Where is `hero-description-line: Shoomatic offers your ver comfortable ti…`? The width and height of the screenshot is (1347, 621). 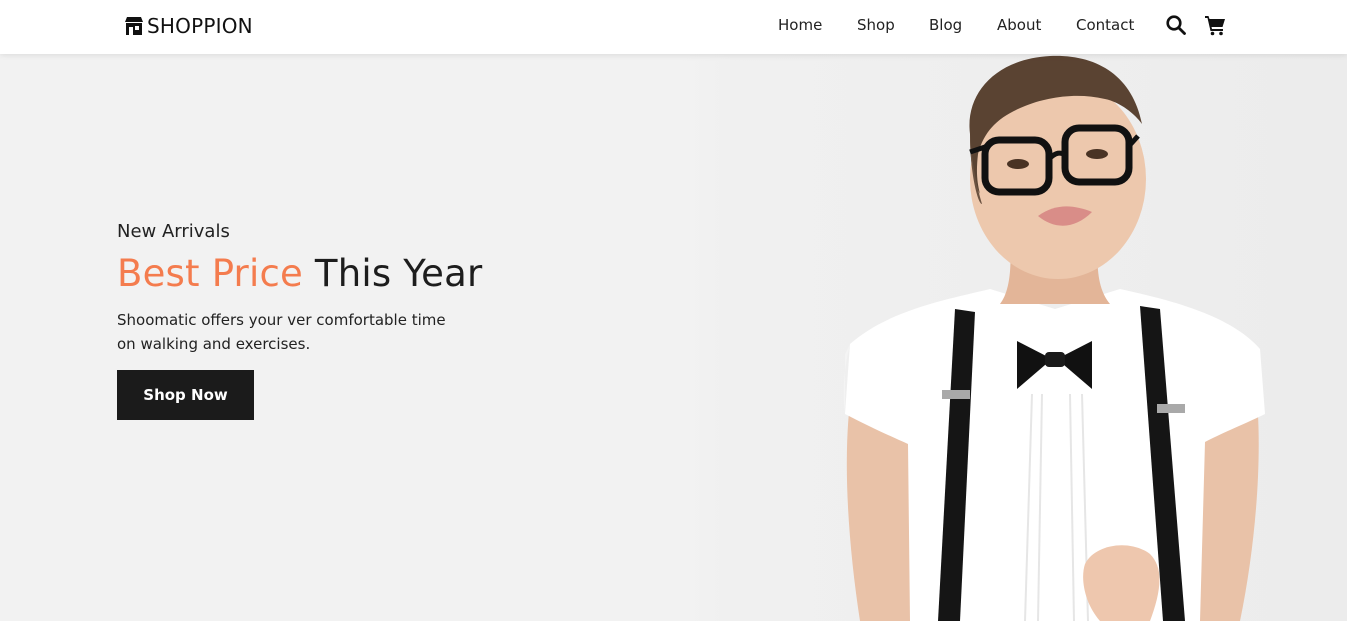 hero-description-line: Shoomatic offers your ver comfortable ti… is located at coordinates (281, 320).